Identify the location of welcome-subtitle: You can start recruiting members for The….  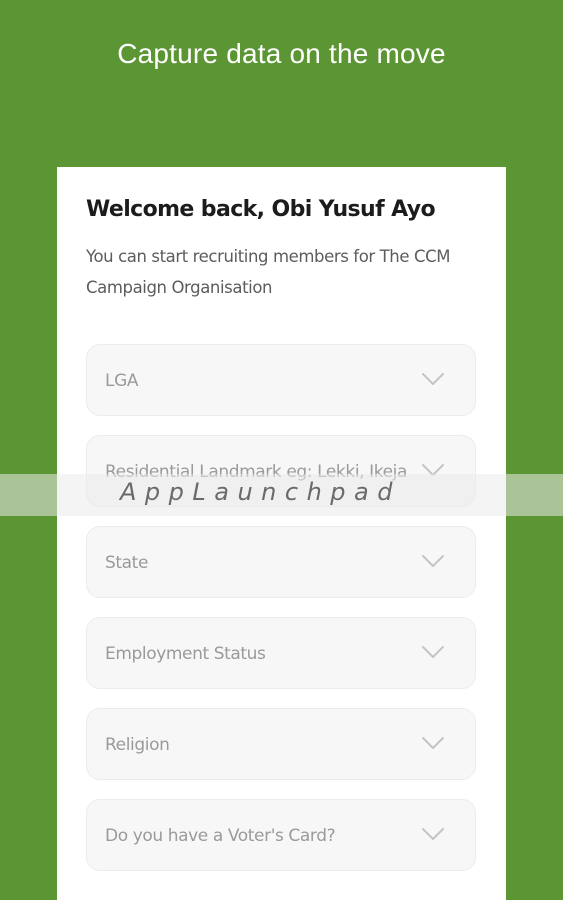
(268, 272).